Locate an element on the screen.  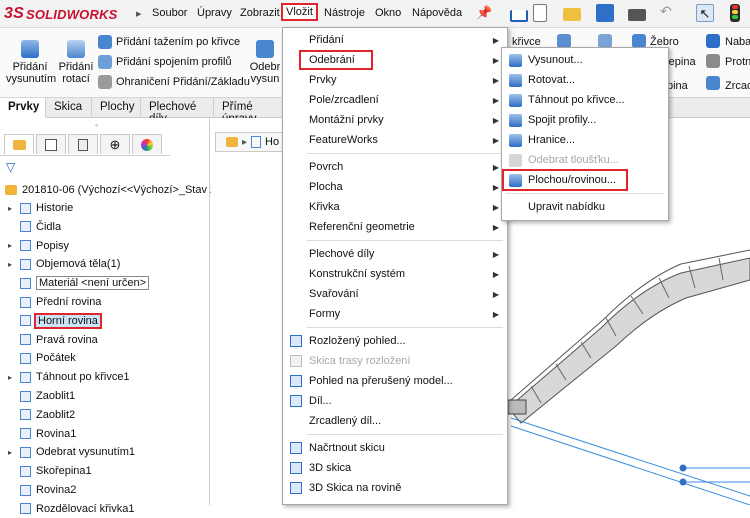
tab-plechove-dily: Plechové díly is located at coordinates (177, 111).